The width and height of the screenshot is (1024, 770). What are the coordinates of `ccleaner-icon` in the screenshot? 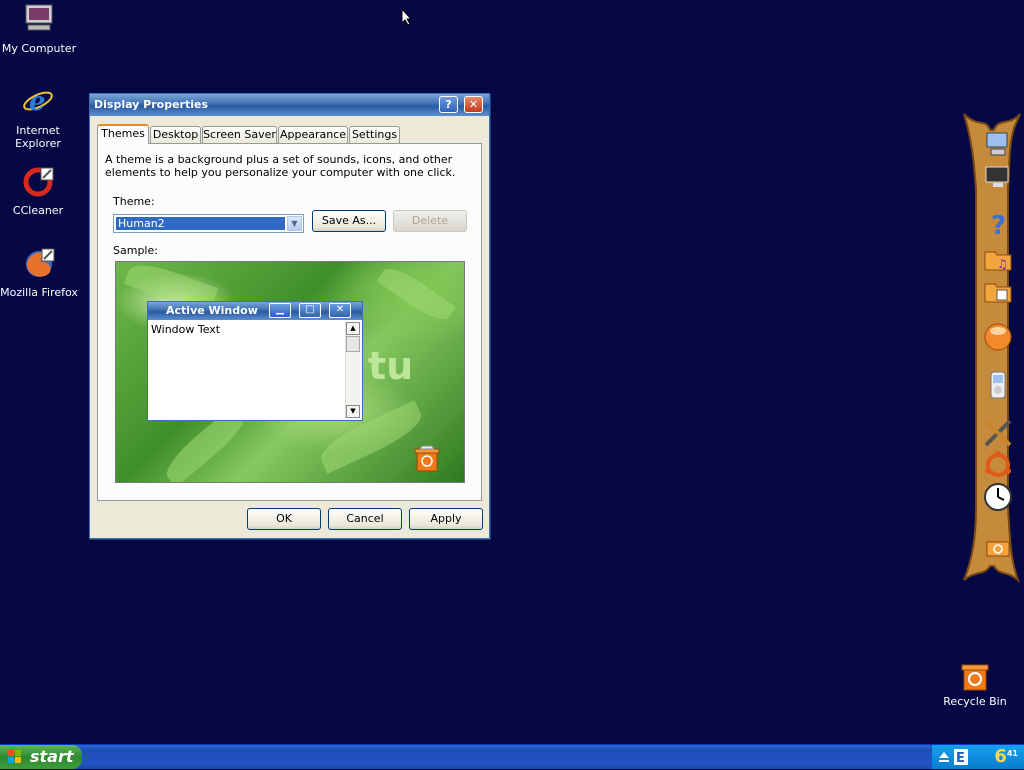 It's located at (38, 182).